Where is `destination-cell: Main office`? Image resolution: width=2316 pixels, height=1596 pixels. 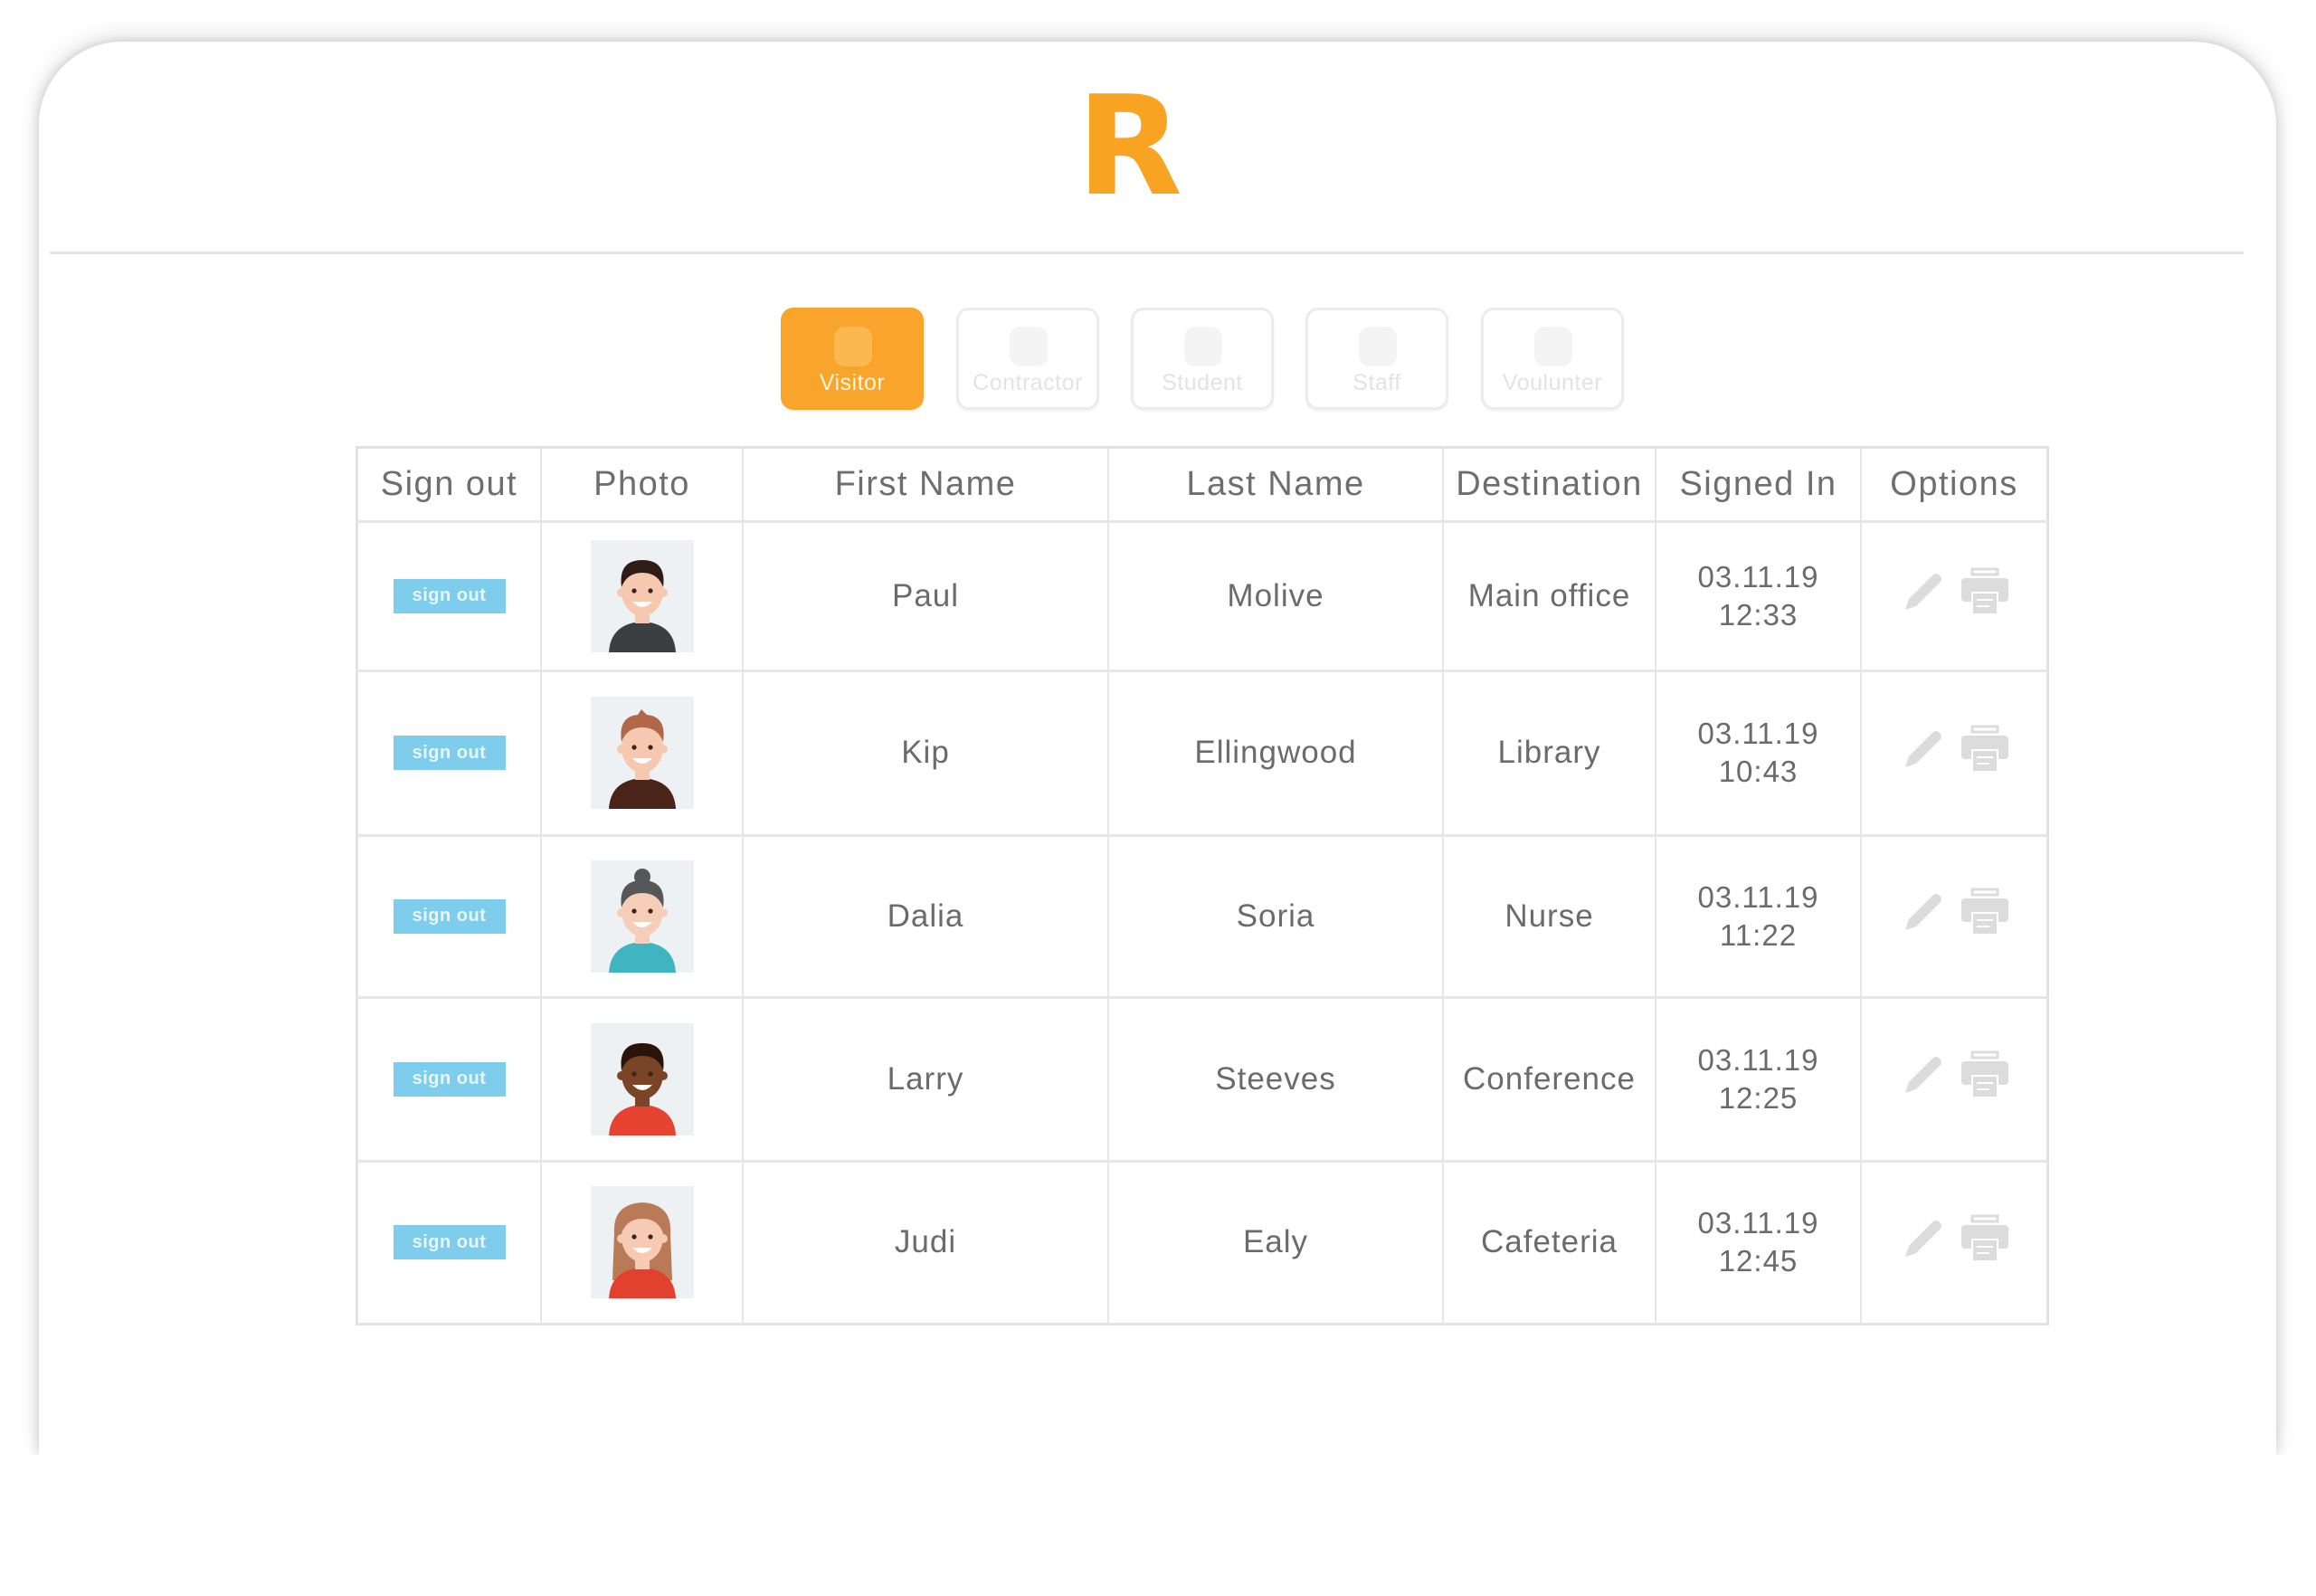 destination-cell: Main office is located at coordinates (1549, 595).